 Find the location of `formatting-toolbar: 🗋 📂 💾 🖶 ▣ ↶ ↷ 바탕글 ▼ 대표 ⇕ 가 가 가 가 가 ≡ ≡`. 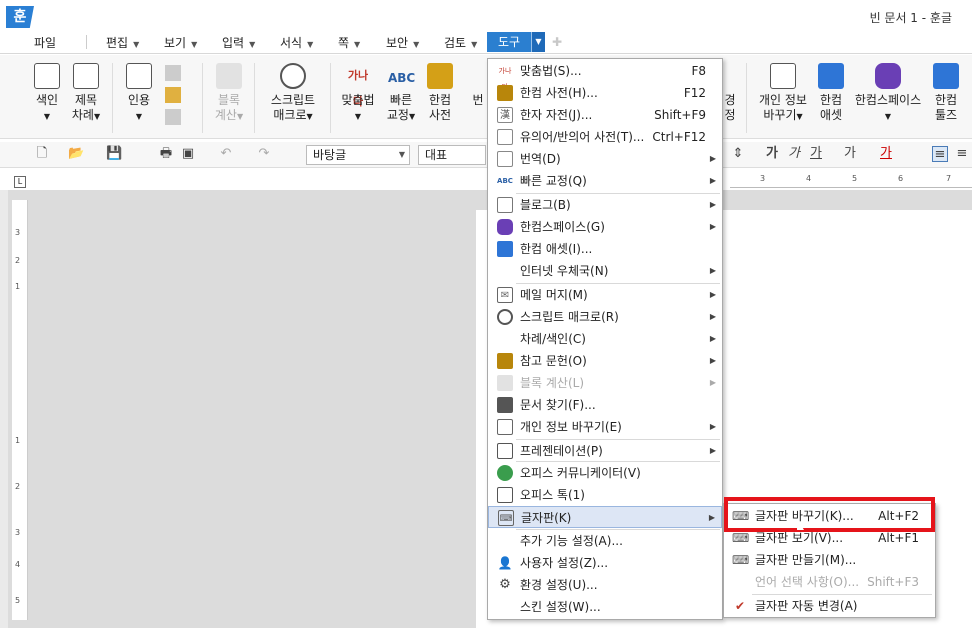

formatting-toolbar: 🗋 📂 💾 🖶 ▣ ↶ ↷ 바탕글 ▼ 대표 ⇕ 가 가 가 가 가 ≡ ≡ is located at coordinates (486, 155).